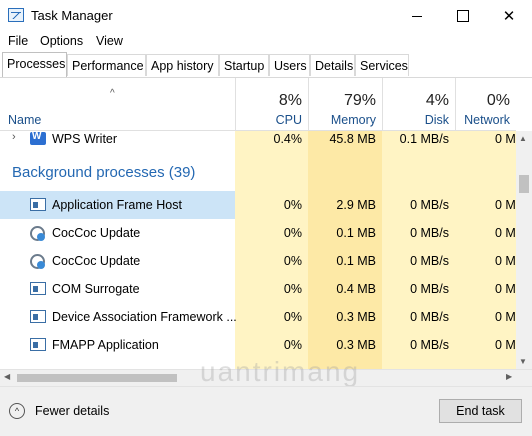 This screenshot has width=532, height=436. Describe the element at coordinates (266, 42) in the screenshot. I see `menu-bar: File Options View` at that location.